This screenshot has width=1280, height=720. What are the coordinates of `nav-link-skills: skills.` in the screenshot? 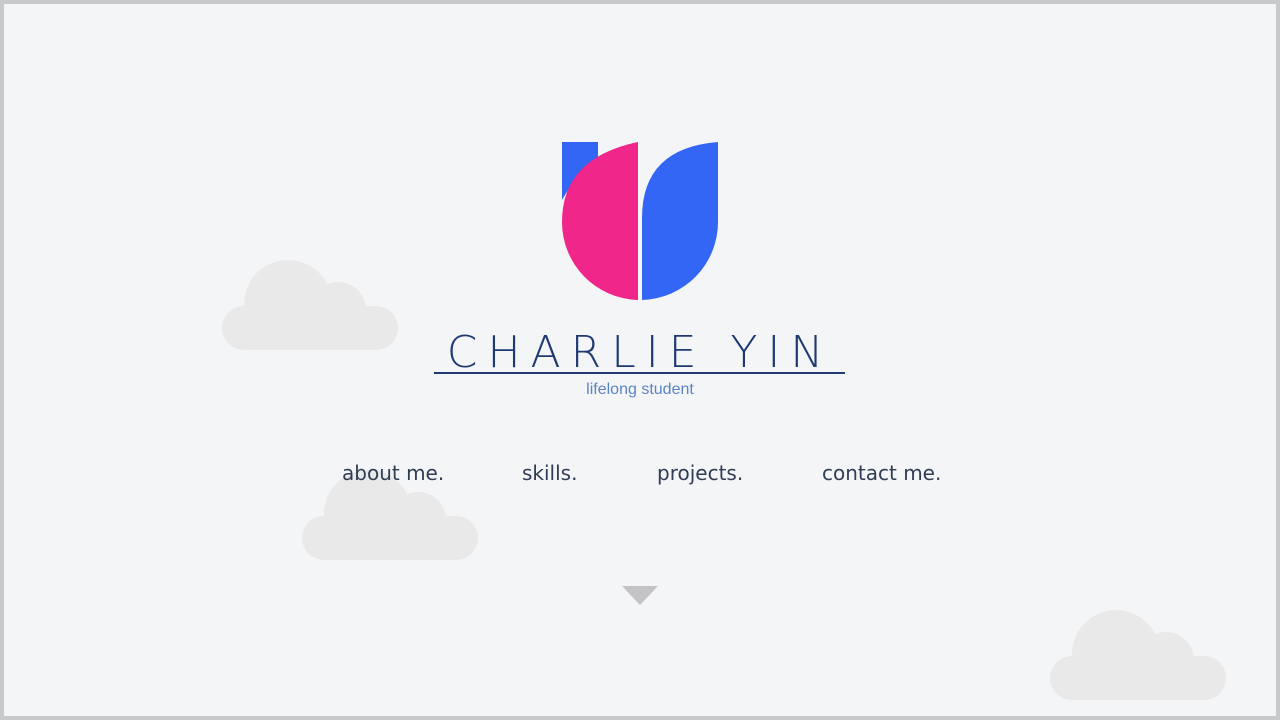 It's located at (549, 473).